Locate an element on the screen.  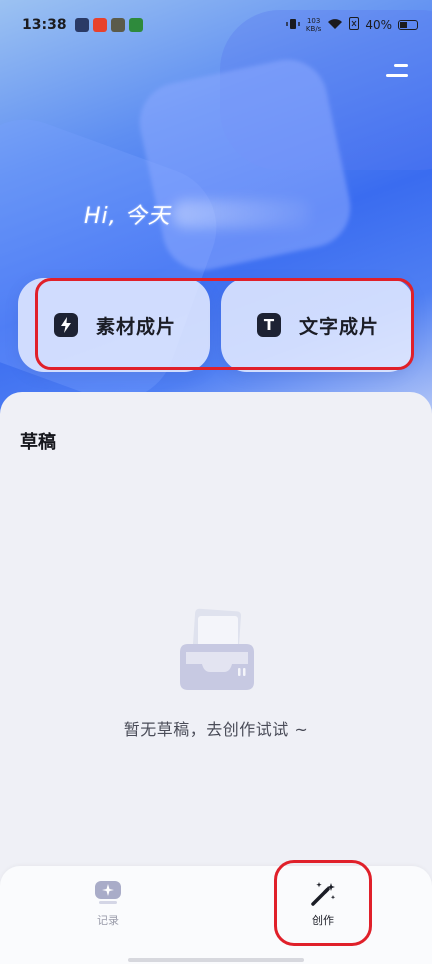
notification-icons is located at coordinates (108, 25).